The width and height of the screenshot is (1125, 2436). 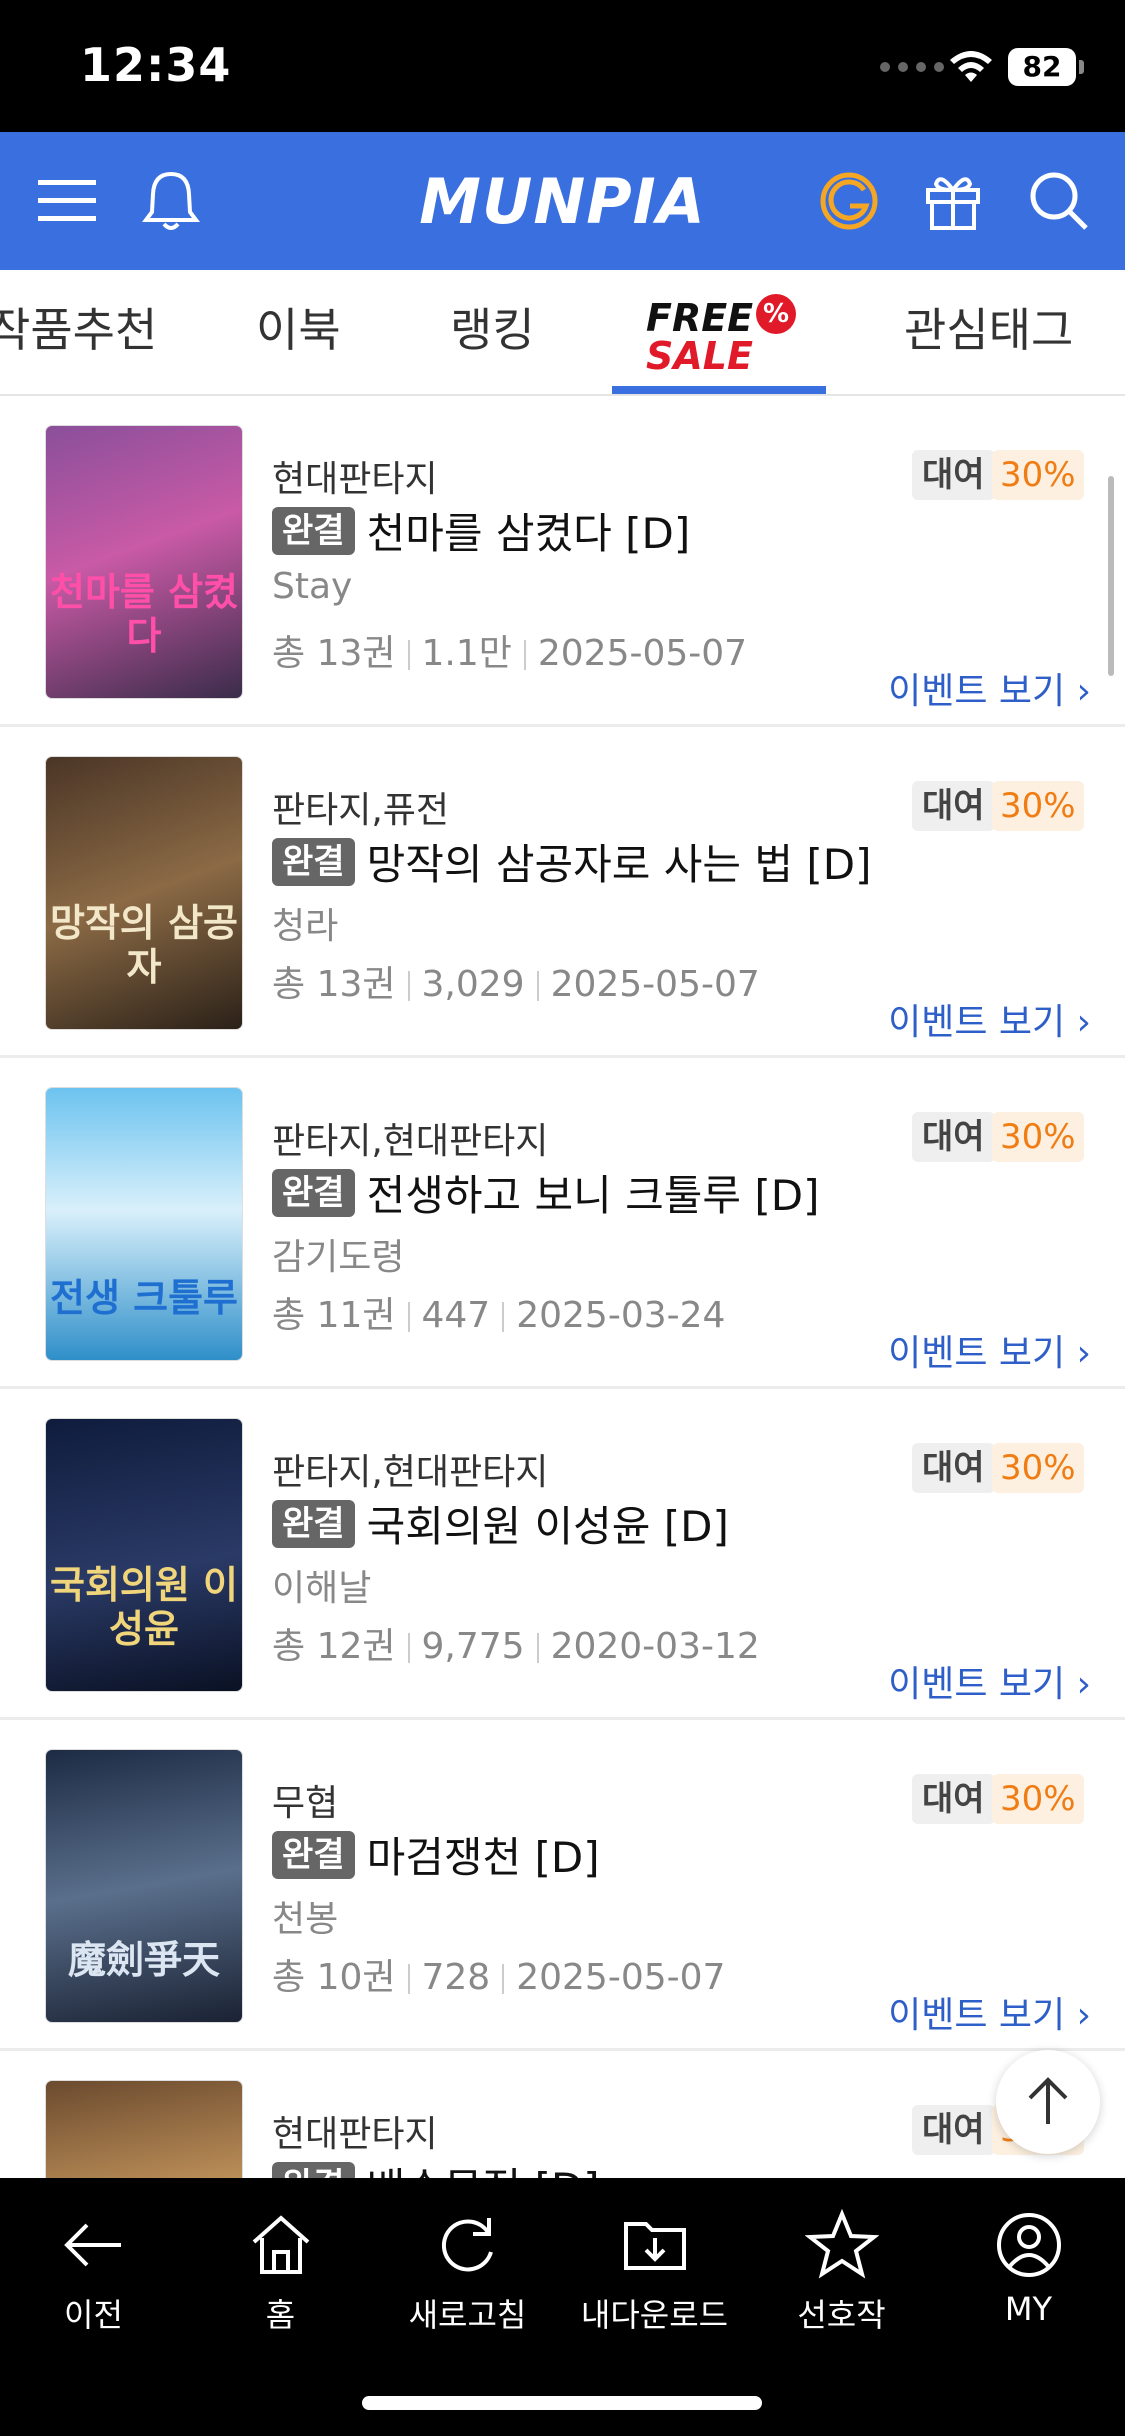 I want to click on book-cover, so click(x=144, y=2129).